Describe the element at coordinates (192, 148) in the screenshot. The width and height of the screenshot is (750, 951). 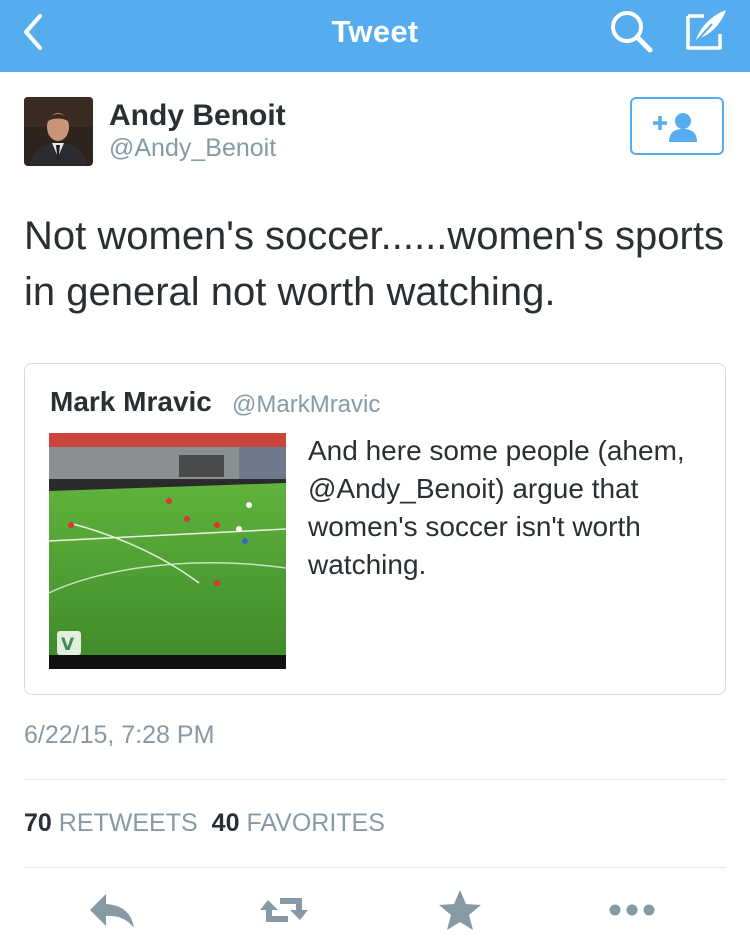
I see `author-handle: @Andy_Benoit` at that location.